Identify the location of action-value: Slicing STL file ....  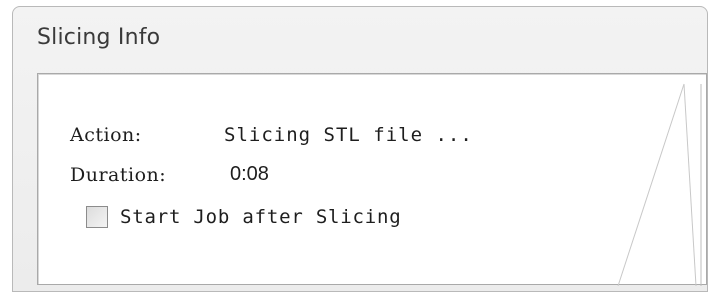
(348, 135).